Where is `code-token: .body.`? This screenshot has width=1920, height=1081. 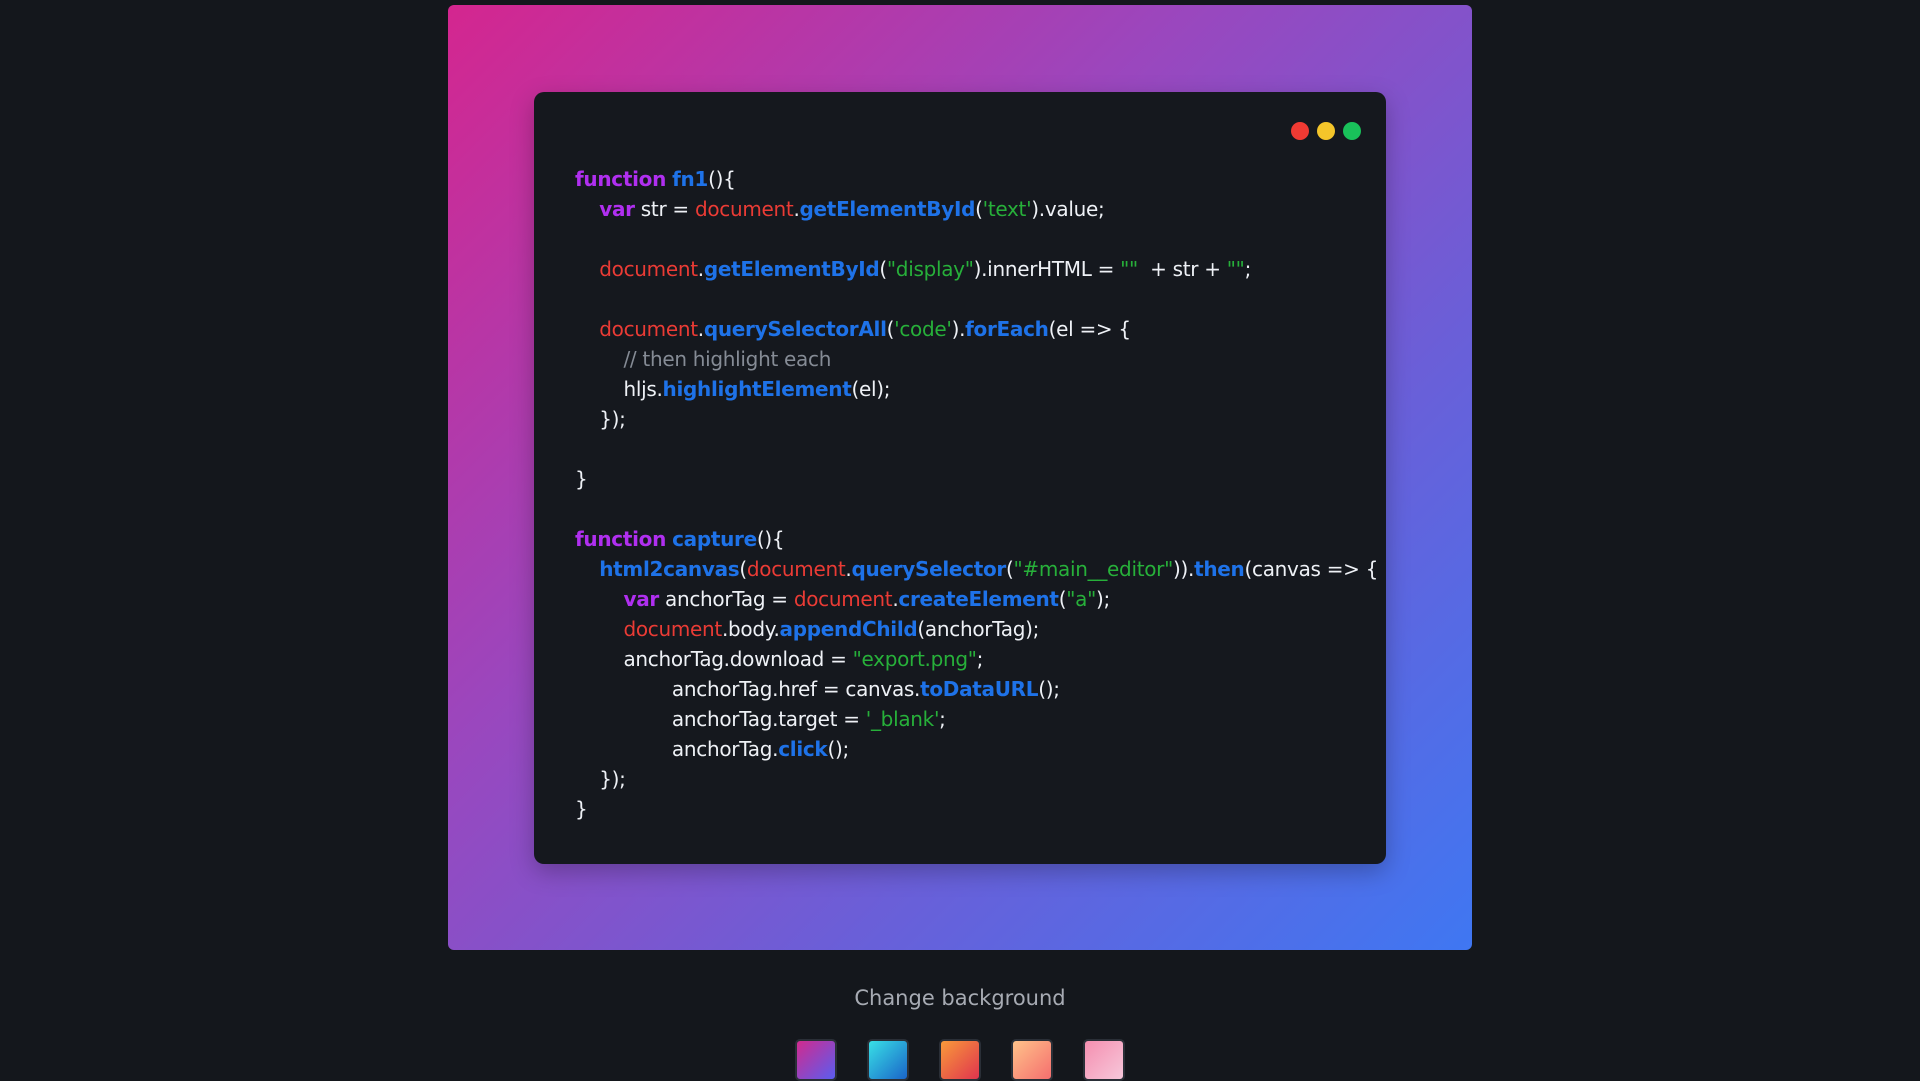 code-token: .body. is located at coordinates (750, 629).